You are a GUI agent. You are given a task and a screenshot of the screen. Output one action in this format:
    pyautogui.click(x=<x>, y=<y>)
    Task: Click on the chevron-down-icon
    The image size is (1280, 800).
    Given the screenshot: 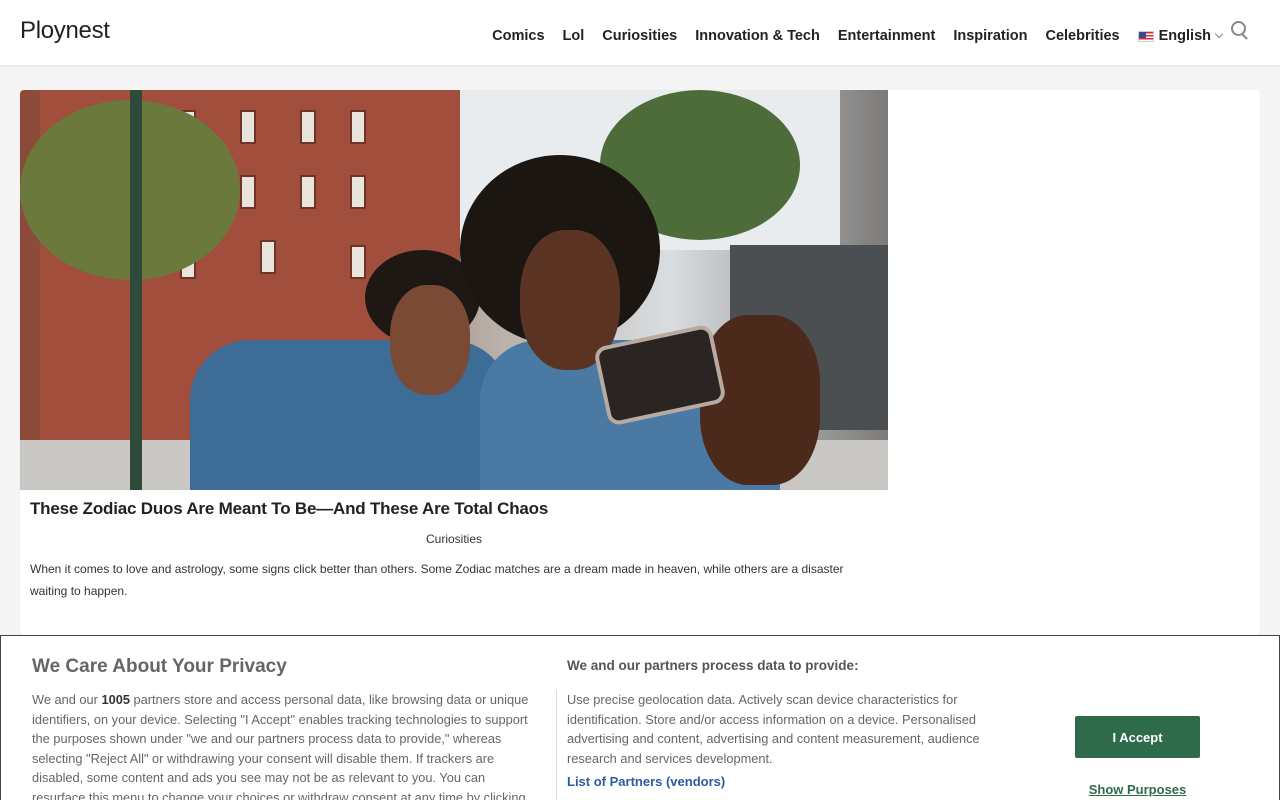 What is the action you would take?
    pyautogui.click(x=1219, y=34)
    